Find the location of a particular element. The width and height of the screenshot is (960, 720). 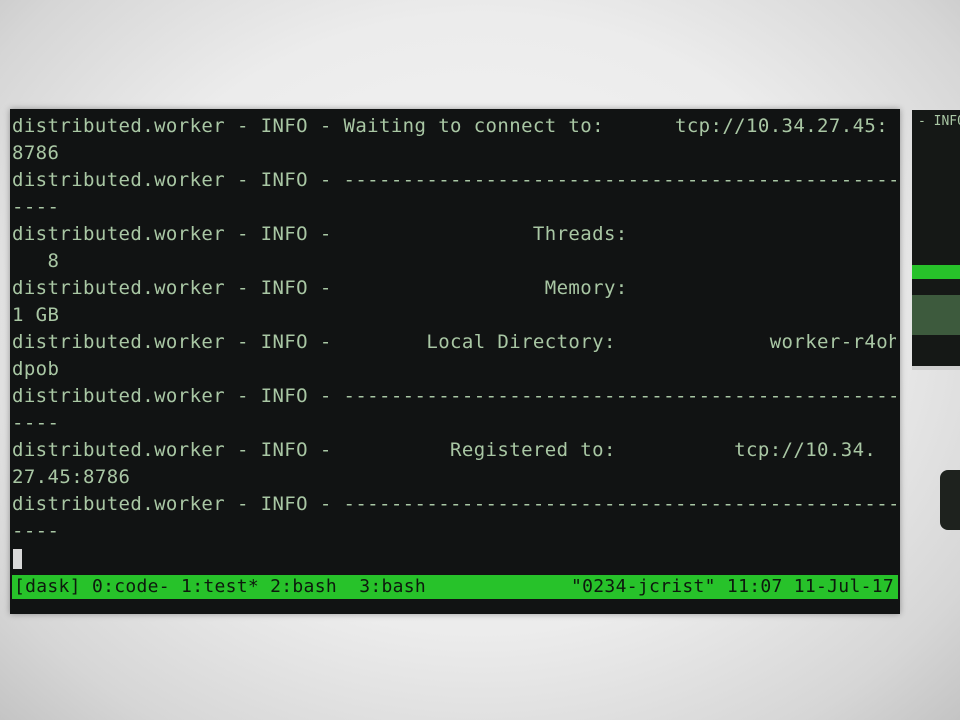

background-status-bar is located at coordinates (936, 272).